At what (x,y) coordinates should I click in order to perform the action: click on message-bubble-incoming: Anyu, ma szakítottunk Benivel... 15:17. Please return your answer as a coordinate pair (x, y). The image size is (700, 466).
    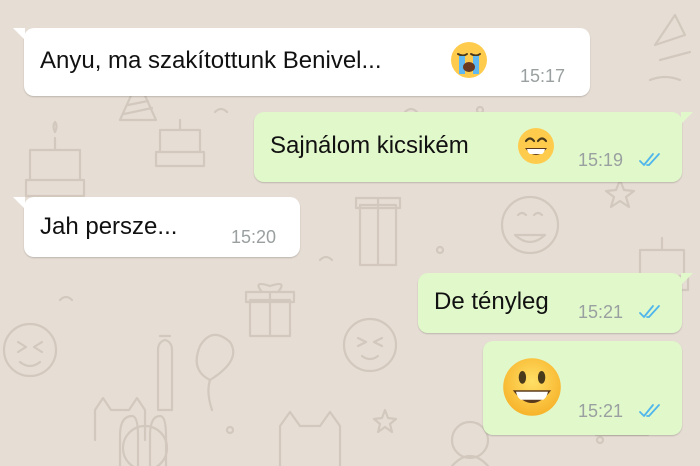
    Looking at the image, I should click on (301, 62).